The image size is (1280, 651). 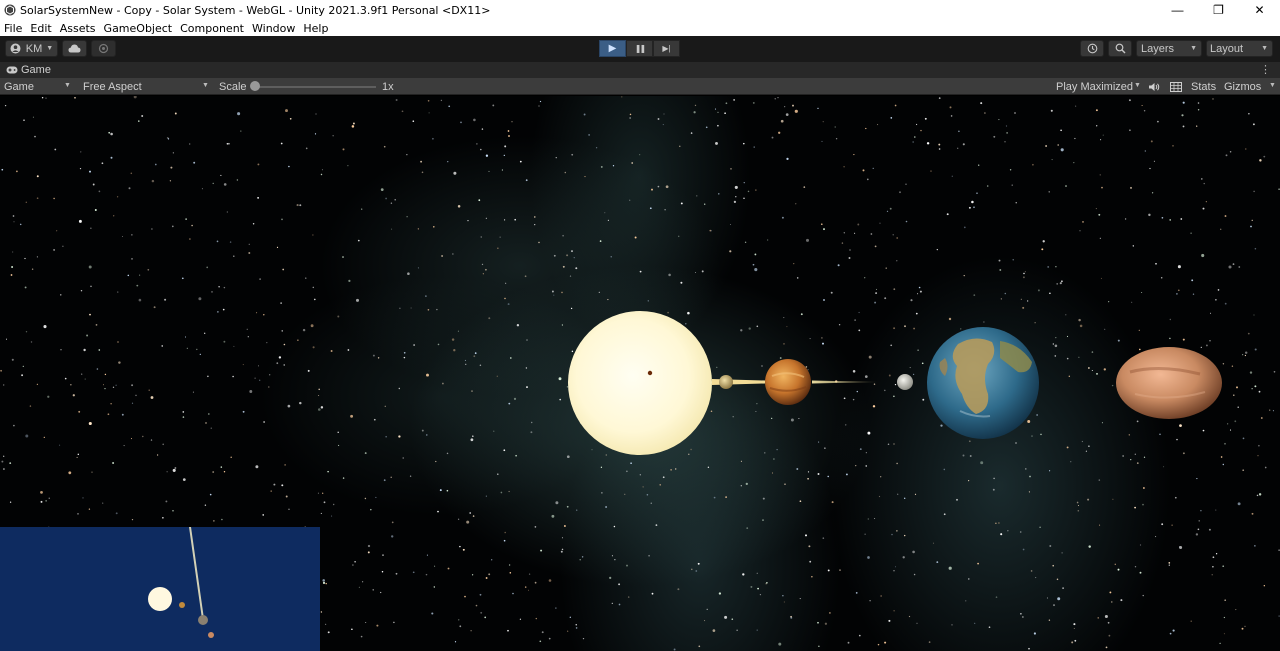 I want to click on menu-window: Window, so click(x=273, y=28).